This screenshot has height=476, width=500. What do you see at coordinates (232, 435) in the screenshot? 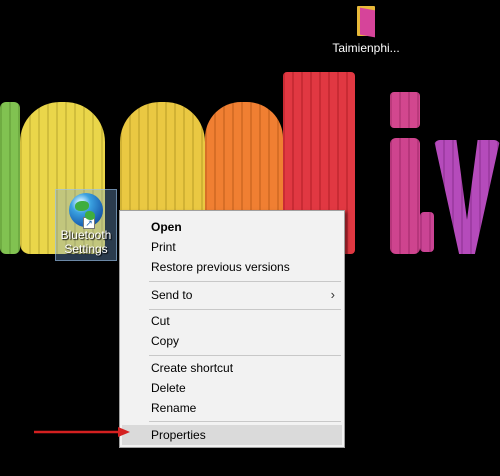
I see `menu-item-properties: Properties` at bounding box center [232, 435].